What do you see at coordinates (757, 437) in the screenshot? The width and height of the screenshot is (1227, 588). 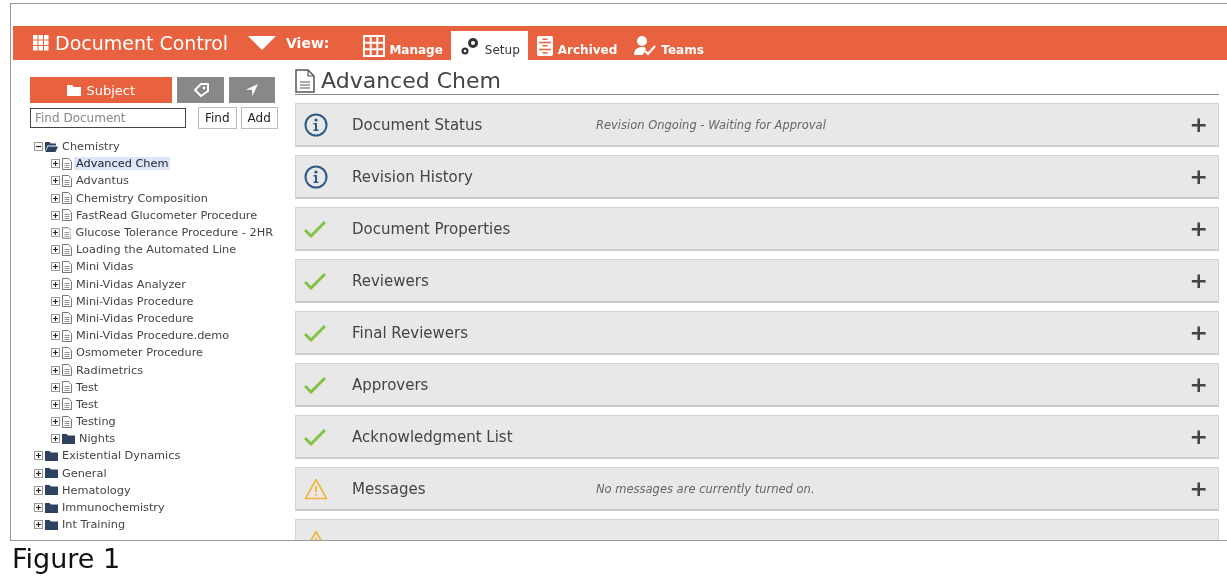 I see `section-panel: Acknowledgment List +` at bounding box center [757, 437].